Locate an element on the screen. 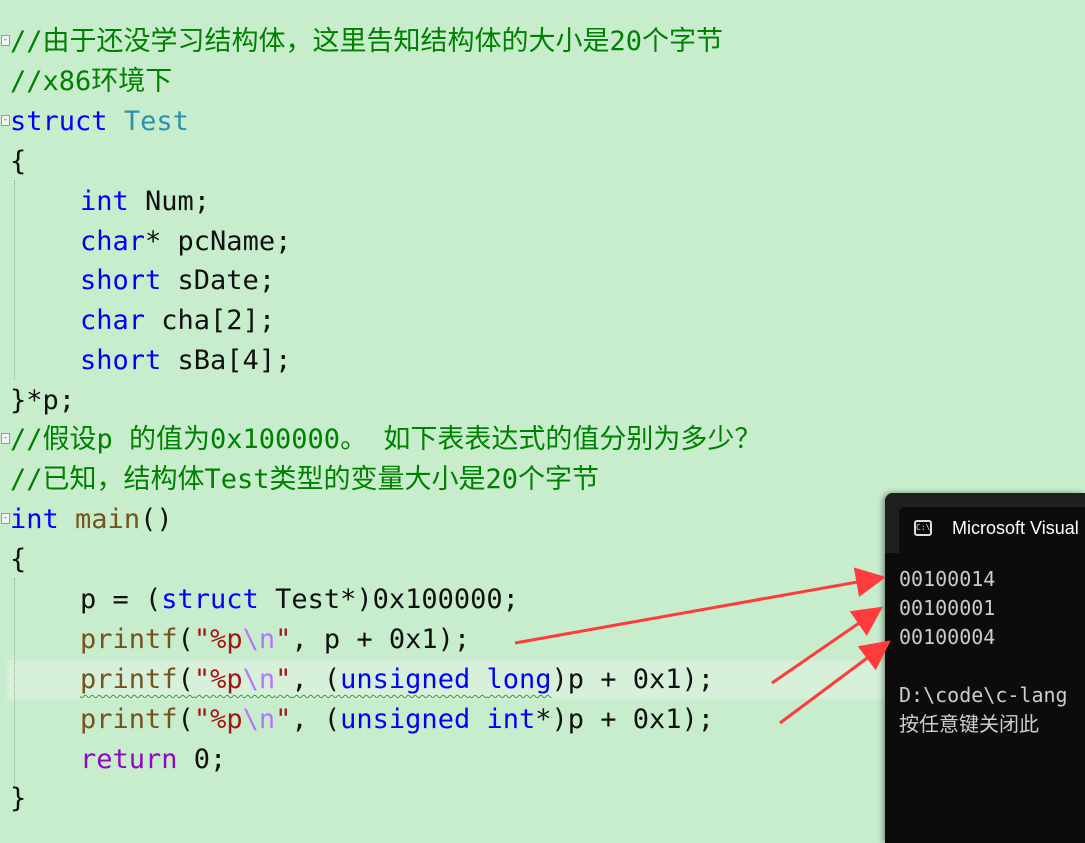 This screenshot has width=1085, height=843. warning-squiggle: printf("%p\n", (unsigned long is located at coordinates (316, 679).